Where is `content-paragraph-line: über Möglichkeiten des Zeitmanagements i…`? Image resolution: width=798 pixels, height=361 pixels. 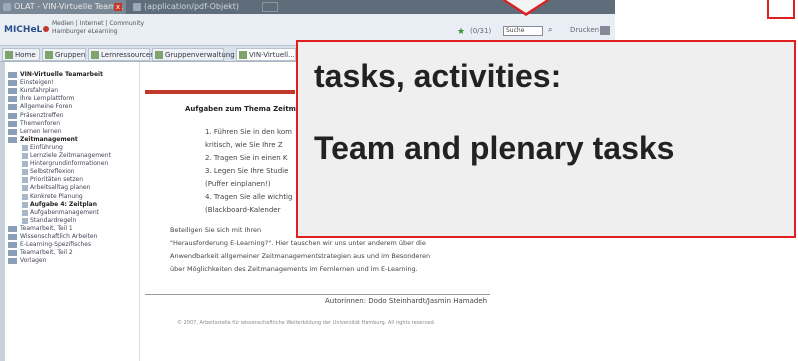 content-paragraph-line: über Möglichkeiten des Zeitmanagements i… is located at coordinates (294, 269).